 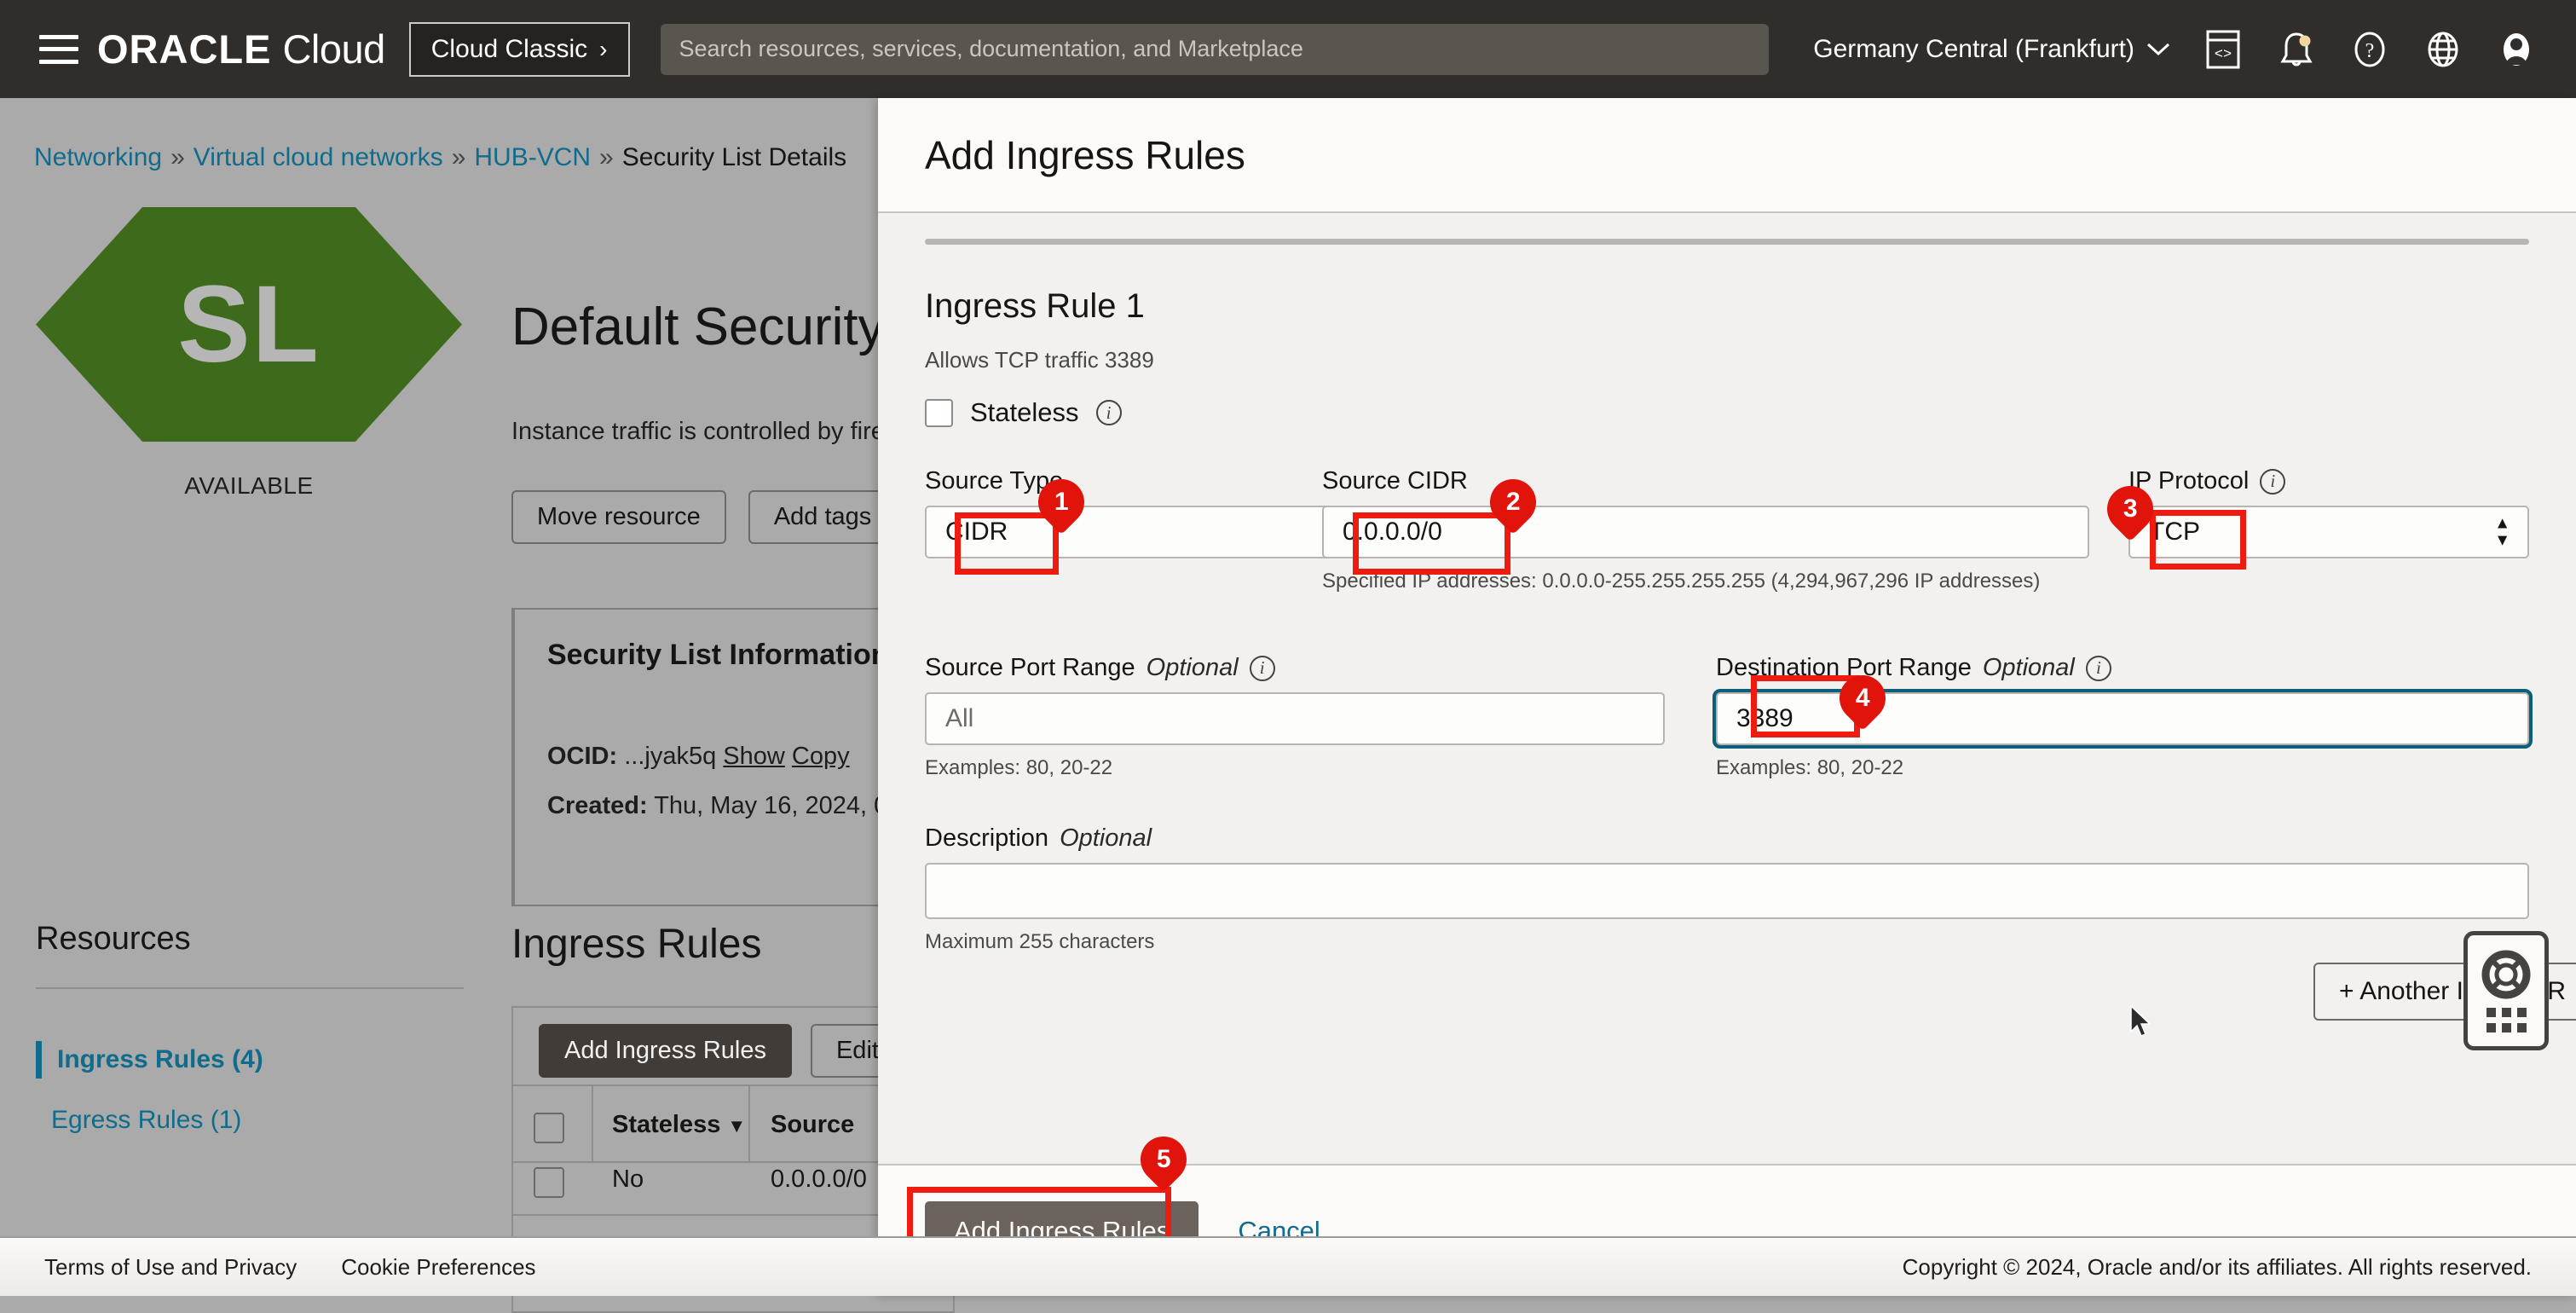 What do you see at coordinates (819, 1180) in the screenshot?
I see `cell-source: 0.0.0.0/0` at bounding box center [819, 1180].